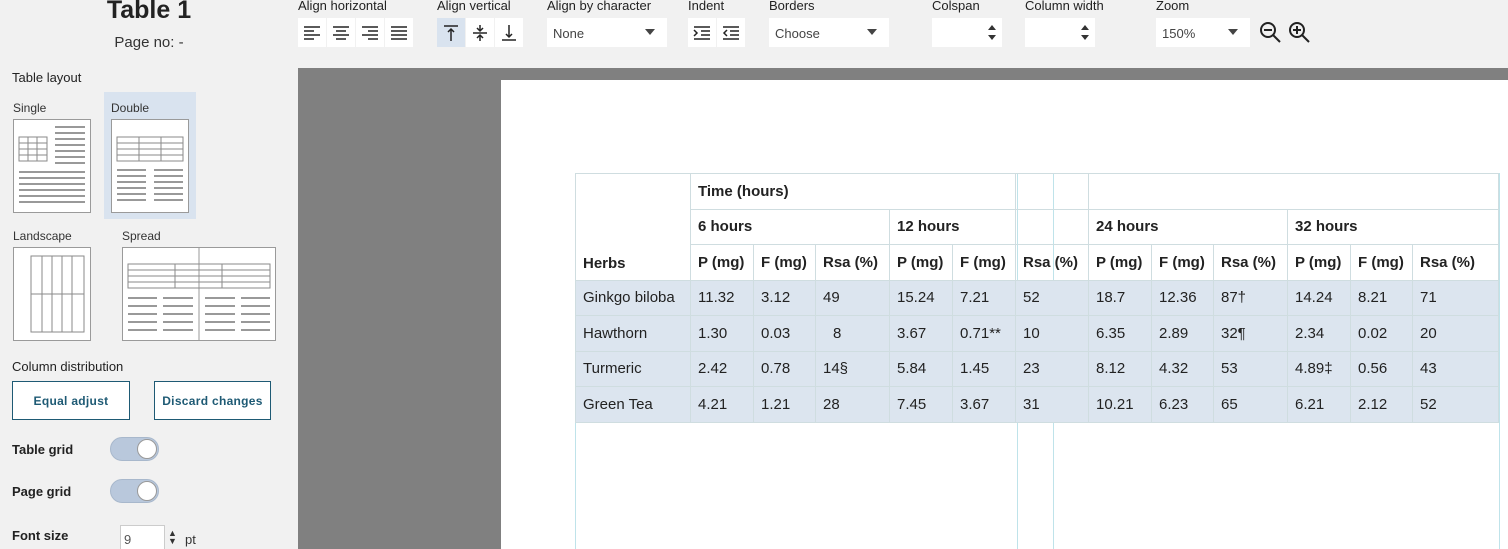 Image resolution: width=1508 pixels, height=549 pixels. What do you see at coordinates (784, 404) in the screenshot?
I see `value-cell: 1.21` at bounding box center [784, 404].